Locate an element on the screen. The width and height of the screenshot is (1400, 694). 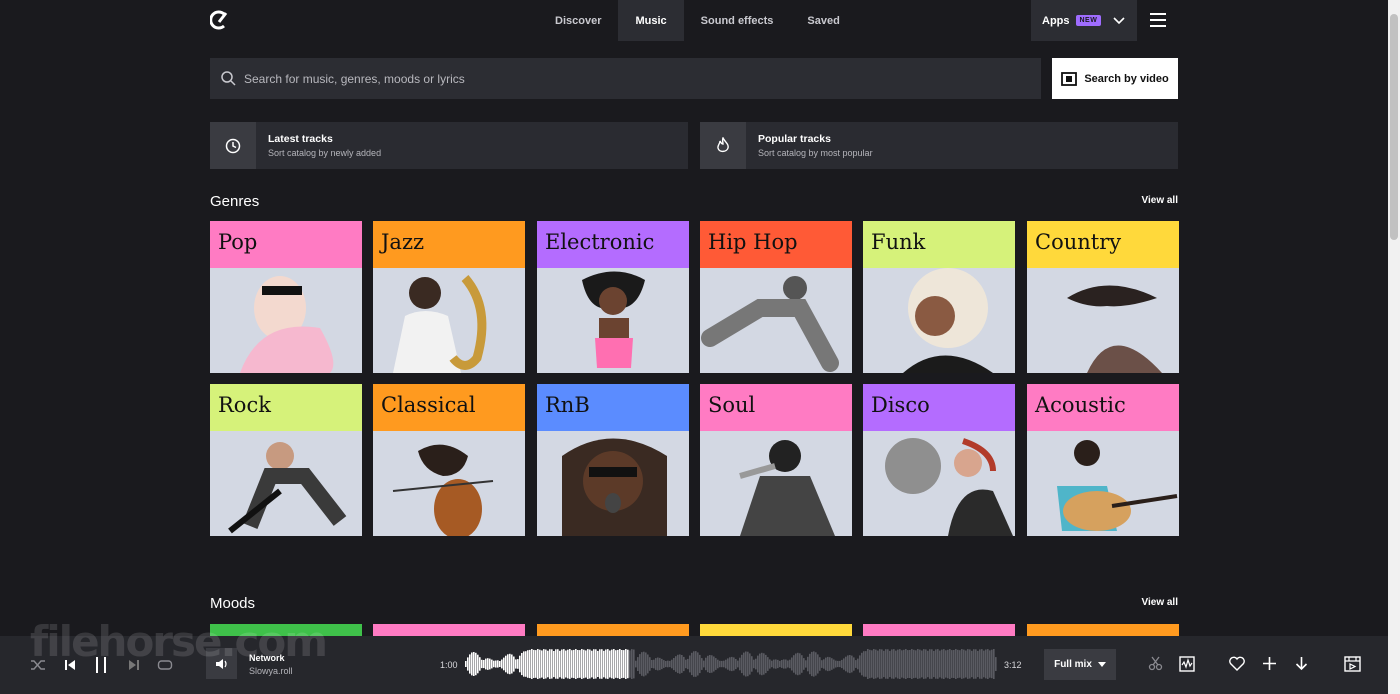
search-icon is located at coordinates (228, 78).